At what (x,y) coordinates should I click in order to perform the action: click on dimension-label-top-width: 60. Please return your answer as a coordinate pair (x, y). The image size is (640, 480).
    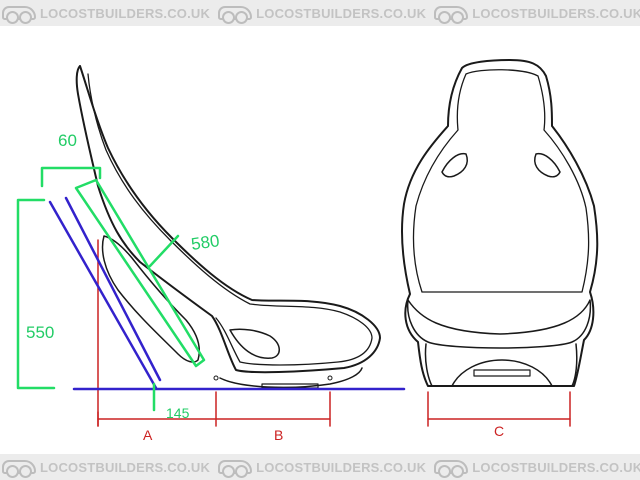
    Looking at the image, I should click on (67, 140).